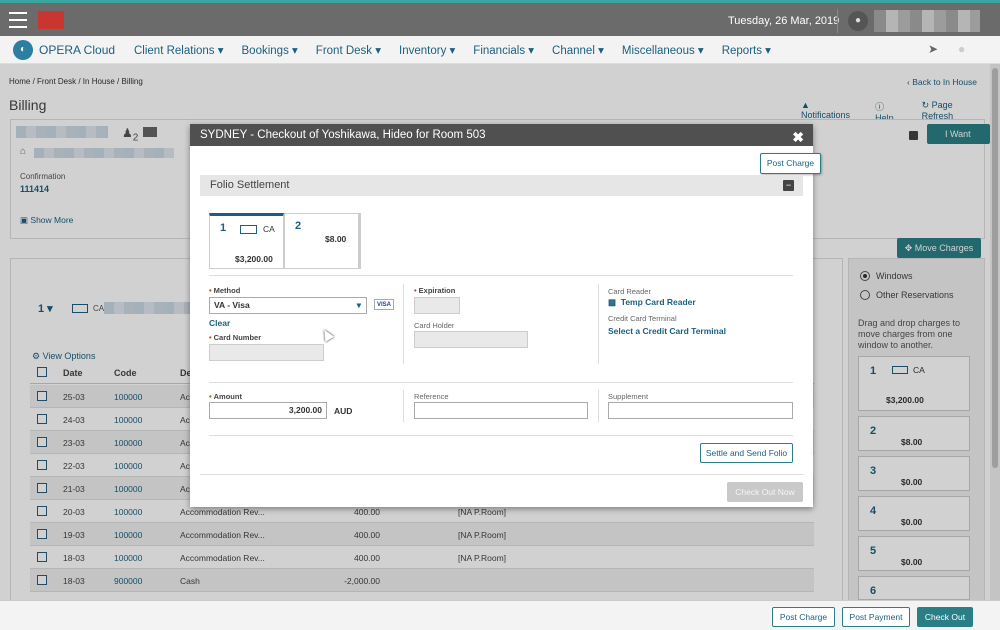 The width and height of the screenshot is (1000, 630). Describe the element at coordinates (500, 18) in the screenshot. I see `top-bar: Tuesday, 26 Mar, 2019 ●` at that location.